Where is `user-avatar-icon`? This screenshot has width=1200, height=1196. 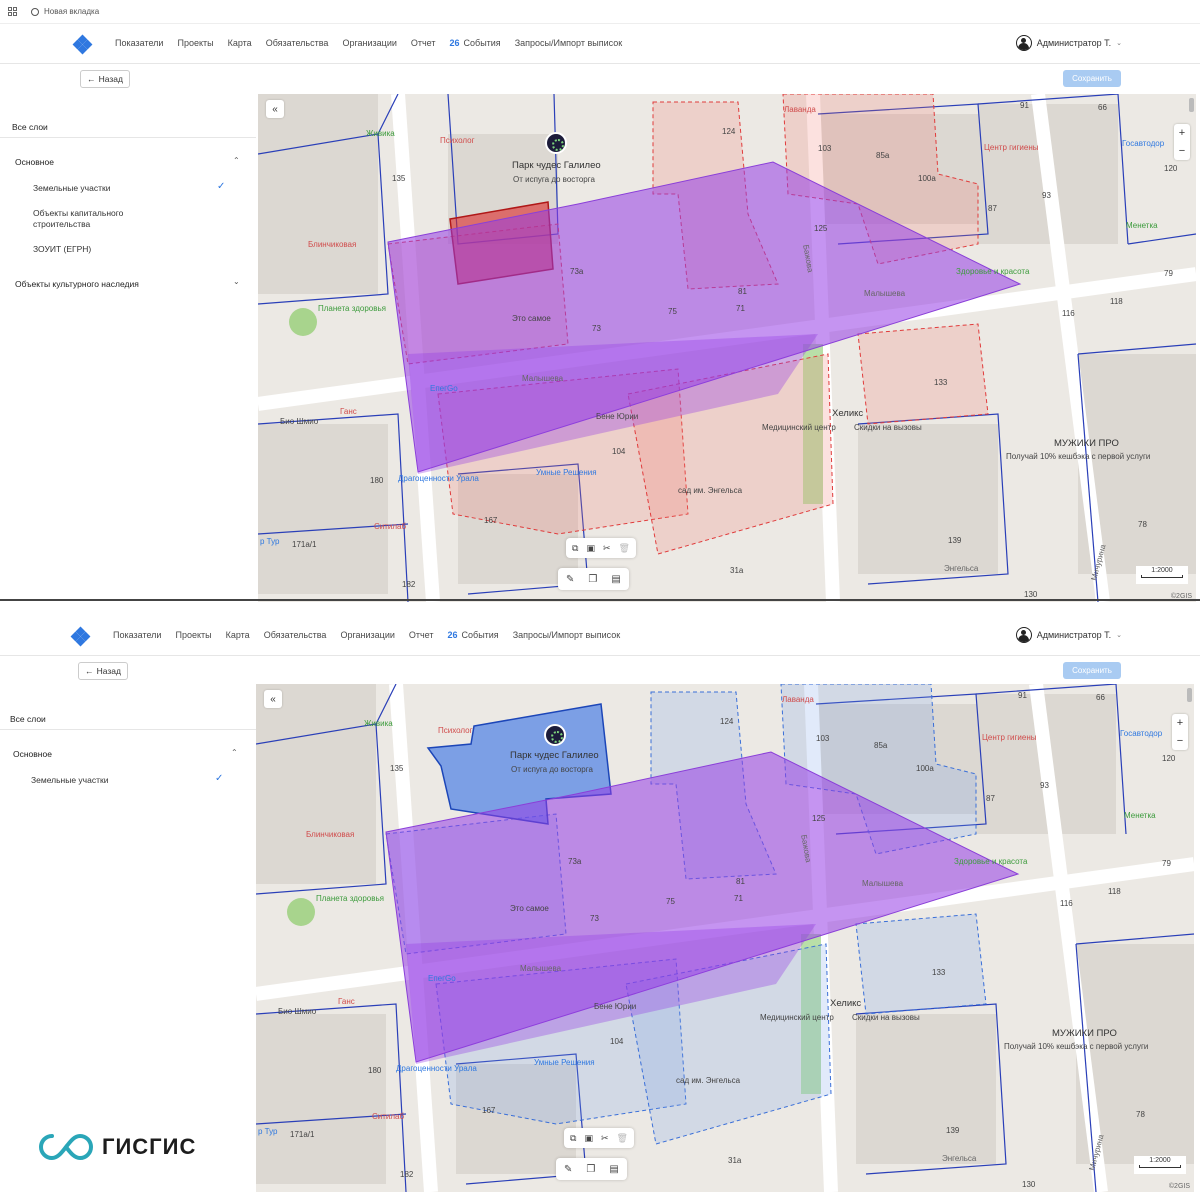 user-avatar-icon is located at coordinates (1023, 43).